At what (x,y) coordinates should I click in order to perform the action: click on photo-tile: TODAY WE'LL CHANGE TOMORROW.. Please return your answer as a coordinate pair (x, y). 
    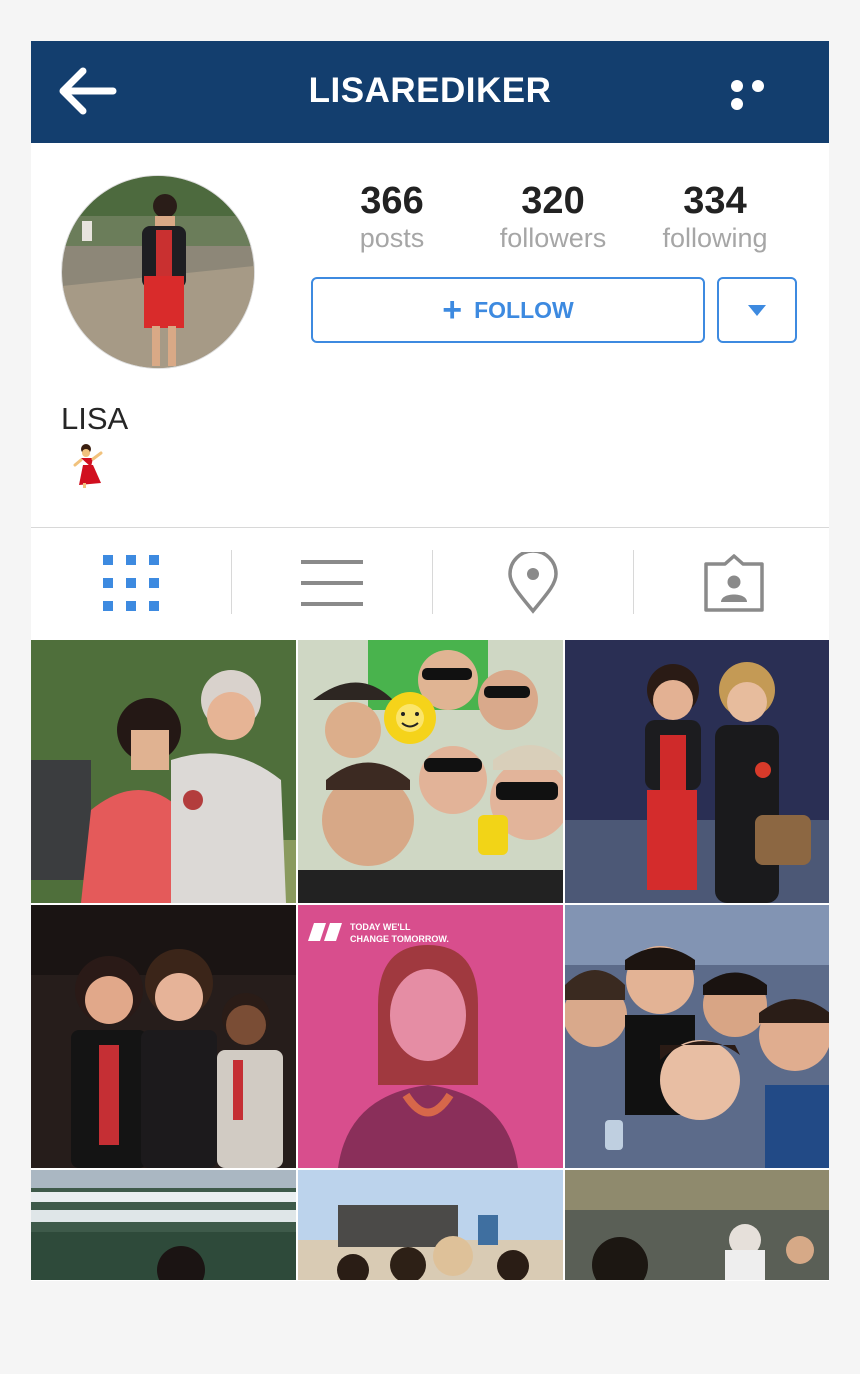
    Looking at the image, I should click on (430, 1036).